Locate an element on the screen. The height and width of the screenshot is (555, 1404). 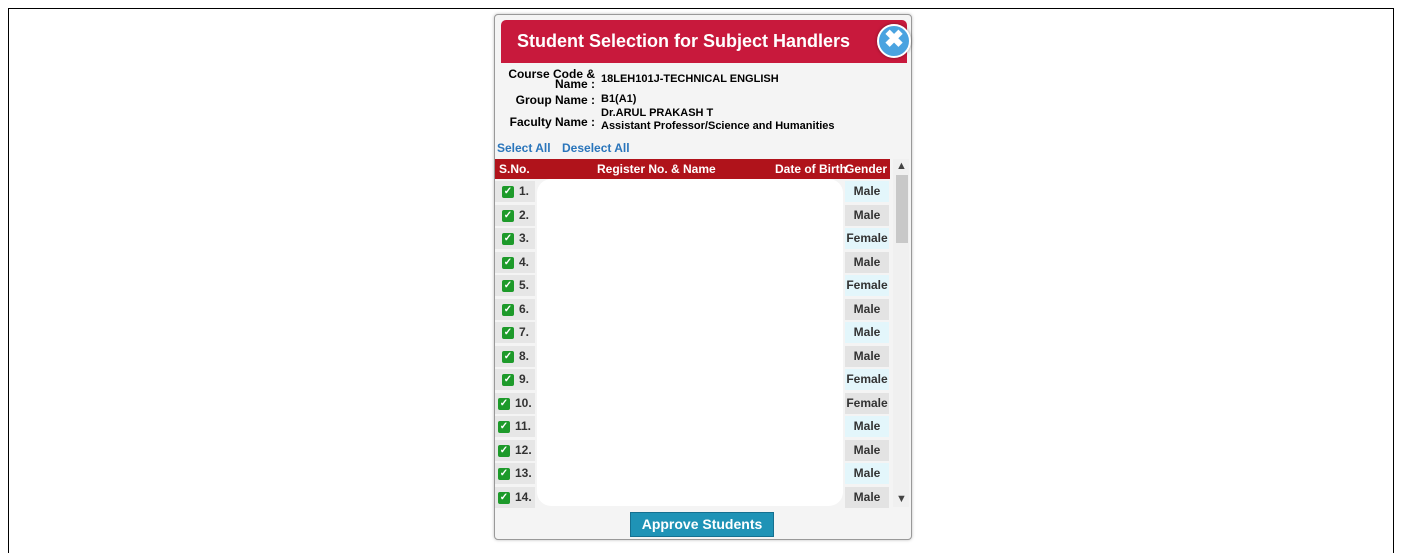
sno-cell: ✓ 11. is located at coordinates (515, 426).